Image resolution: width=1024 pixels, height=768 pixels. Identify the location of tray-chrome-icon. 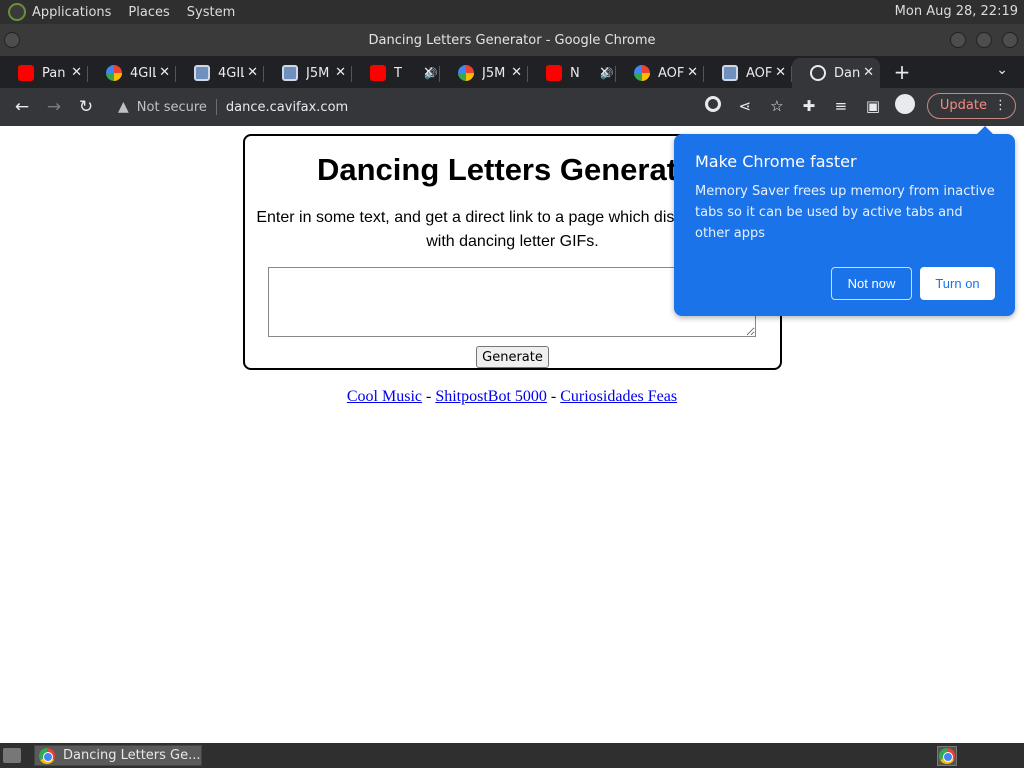
(947, 756).